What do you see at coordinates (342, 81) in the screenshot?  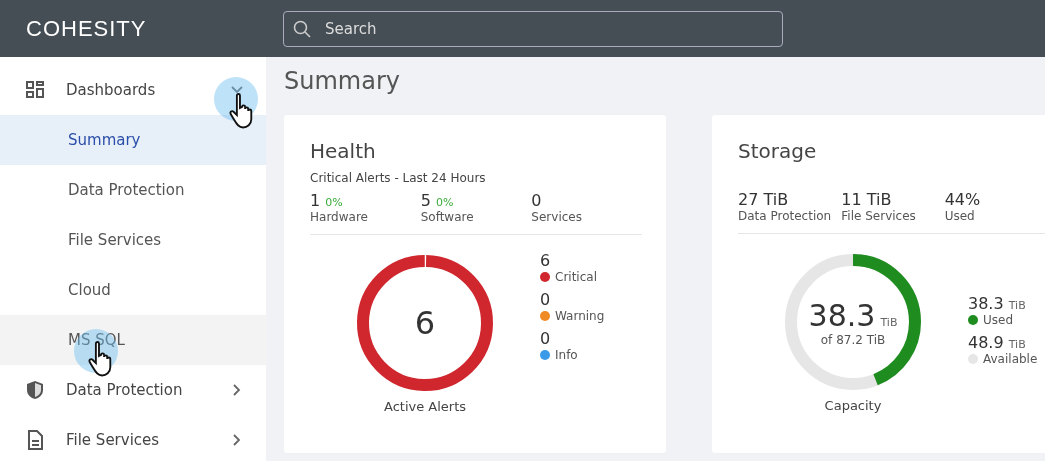 I see `page-title: Summary` at bounding box center [342, 81].